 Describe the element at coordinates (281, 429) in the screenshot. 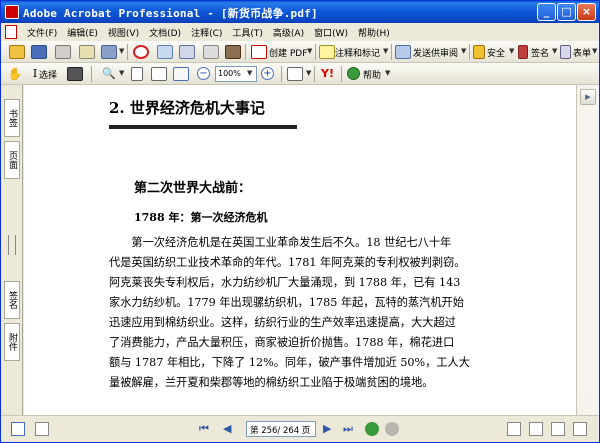

I see `page-number-input: 第 256/ 264 页` at that location.